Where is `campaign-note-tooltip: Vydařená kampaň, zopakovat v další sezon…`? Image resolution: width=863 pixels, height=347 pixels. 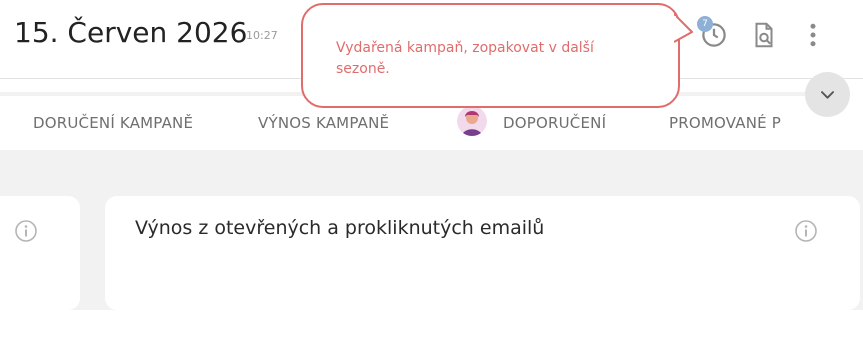 campaign-note-tooltip: Vydařená kampaň, zopakovat v další sezon… is located at coordinates (490, 55).